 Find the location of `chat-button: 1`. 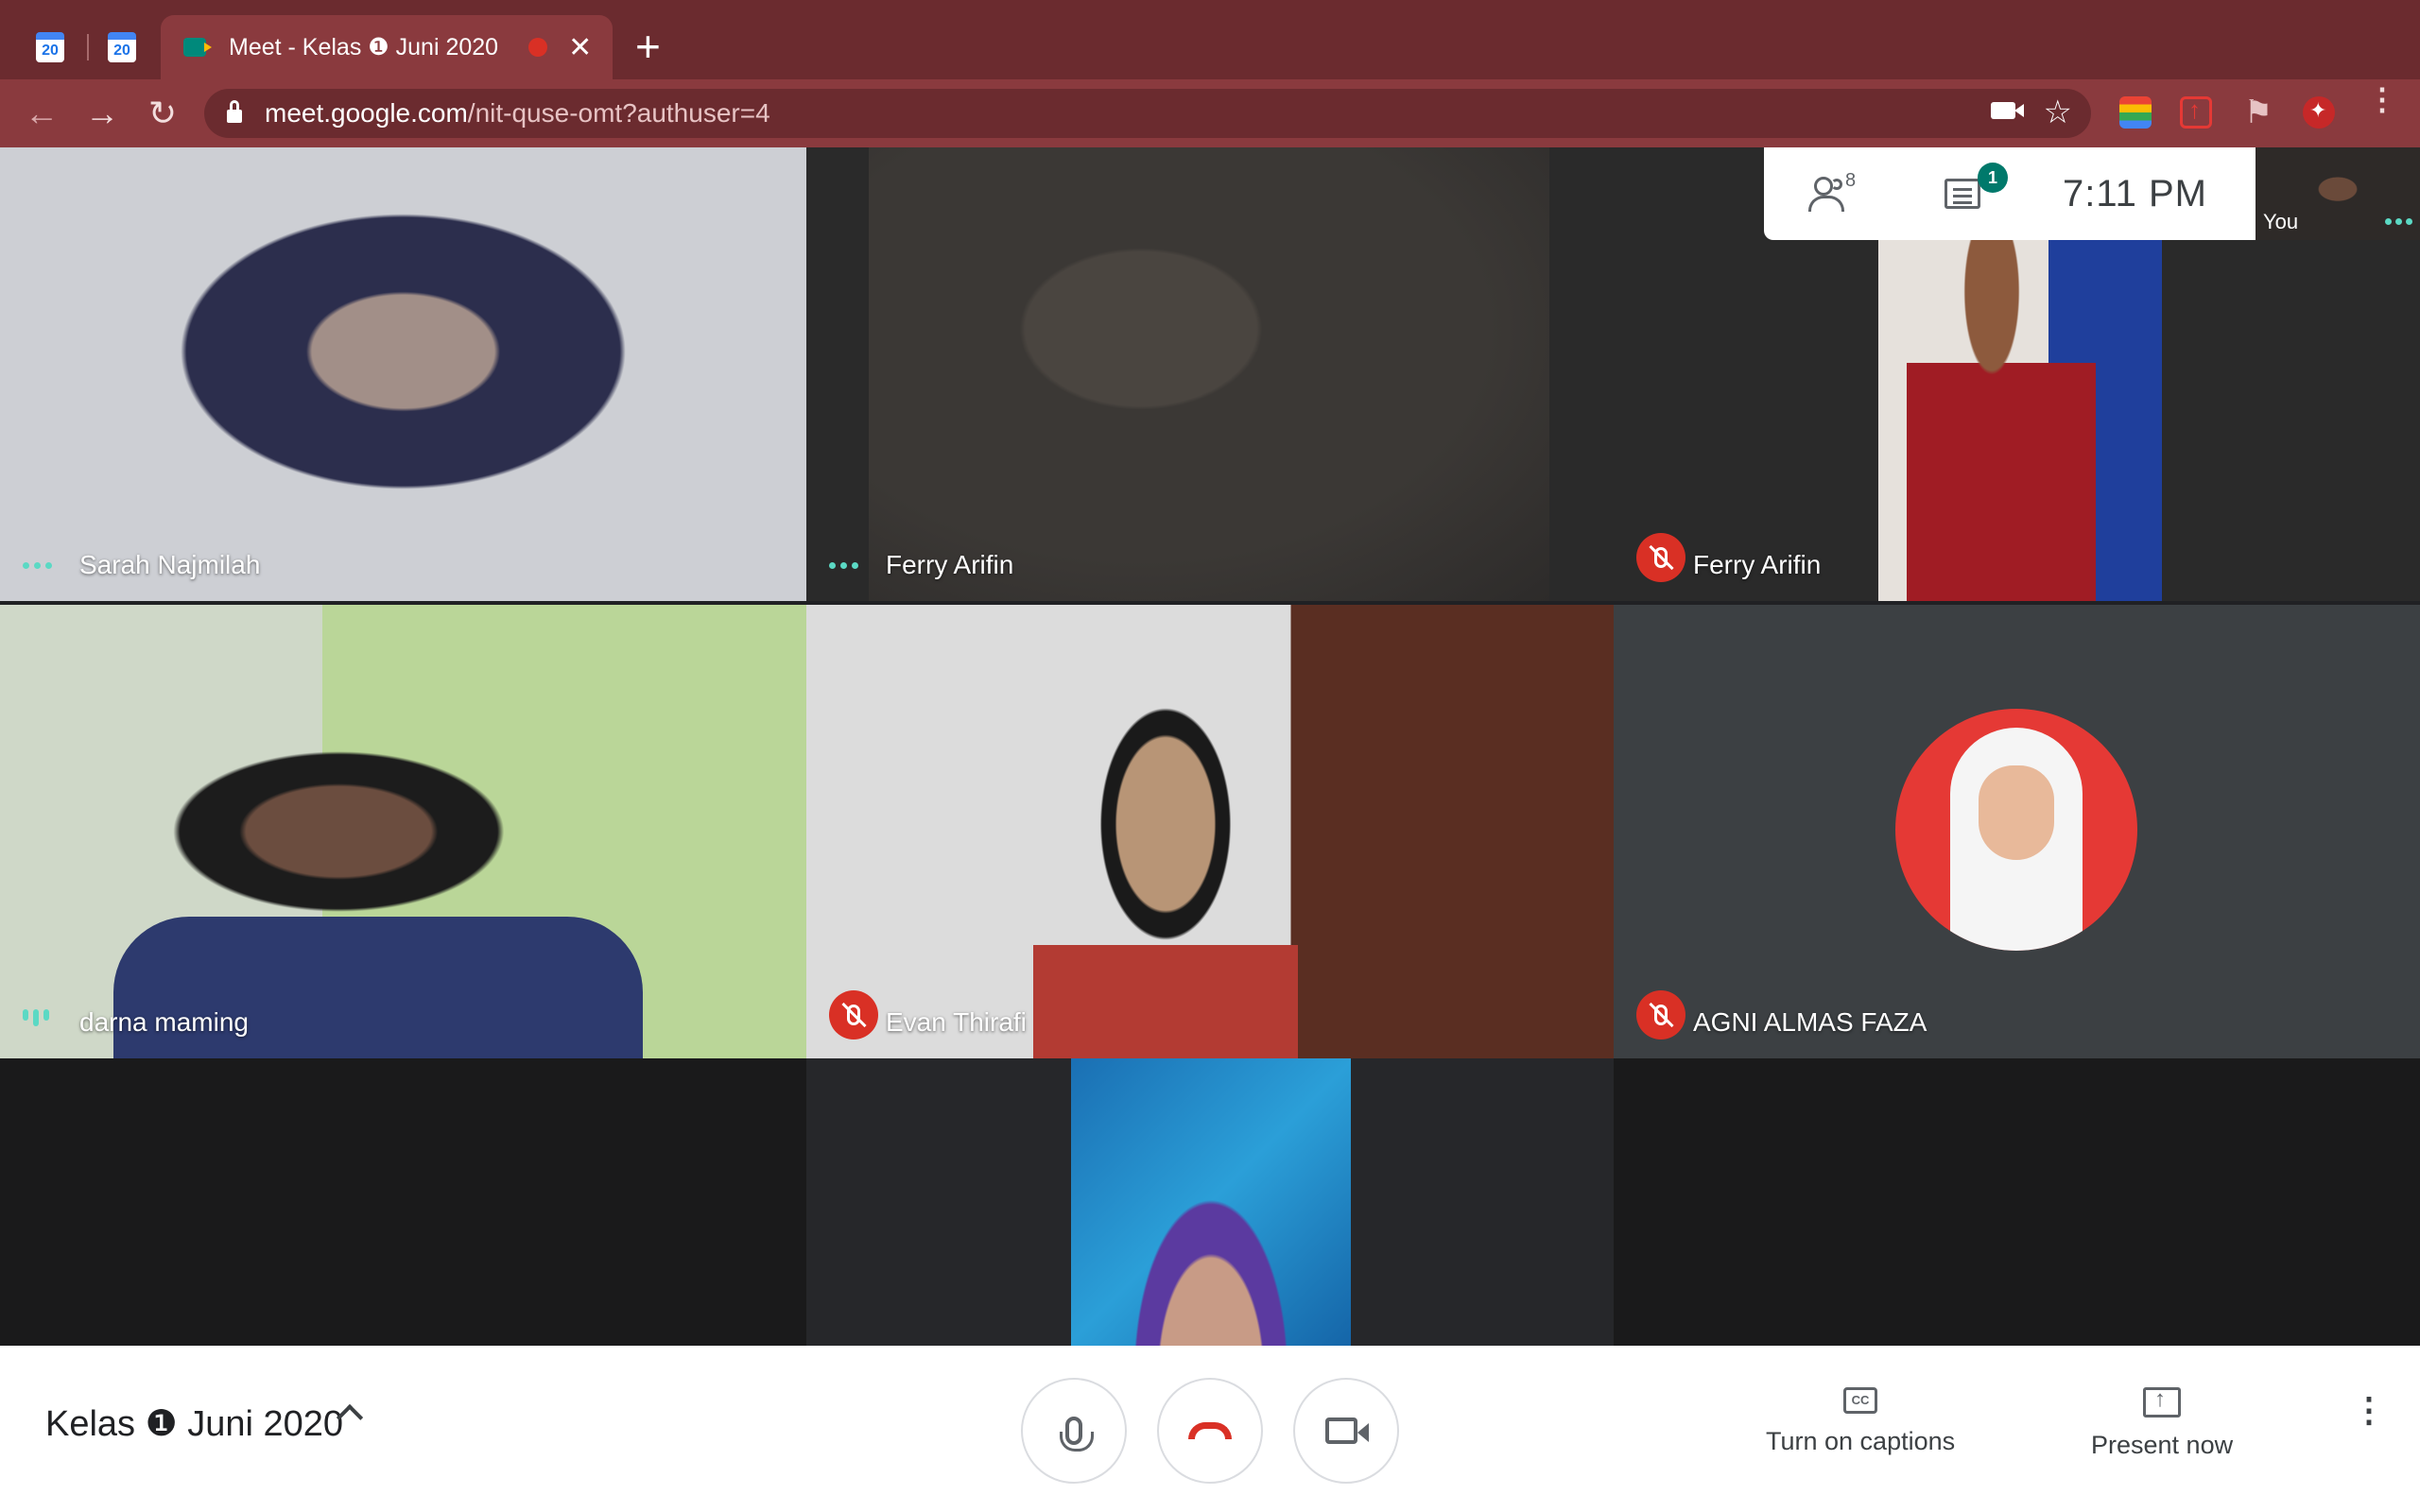

chat-button: 1 is located at coordinates (1963, 193).